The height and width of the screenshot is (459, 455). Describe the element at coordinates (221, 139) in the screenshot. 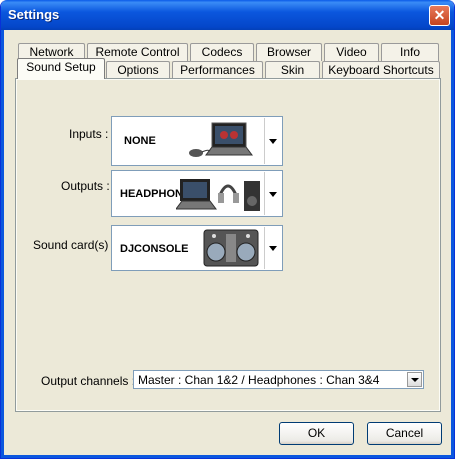

I see `laptop-mouse-icon` at that location.